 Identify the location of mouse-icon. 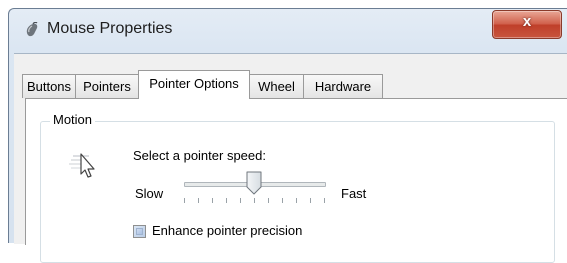
(32, 29).